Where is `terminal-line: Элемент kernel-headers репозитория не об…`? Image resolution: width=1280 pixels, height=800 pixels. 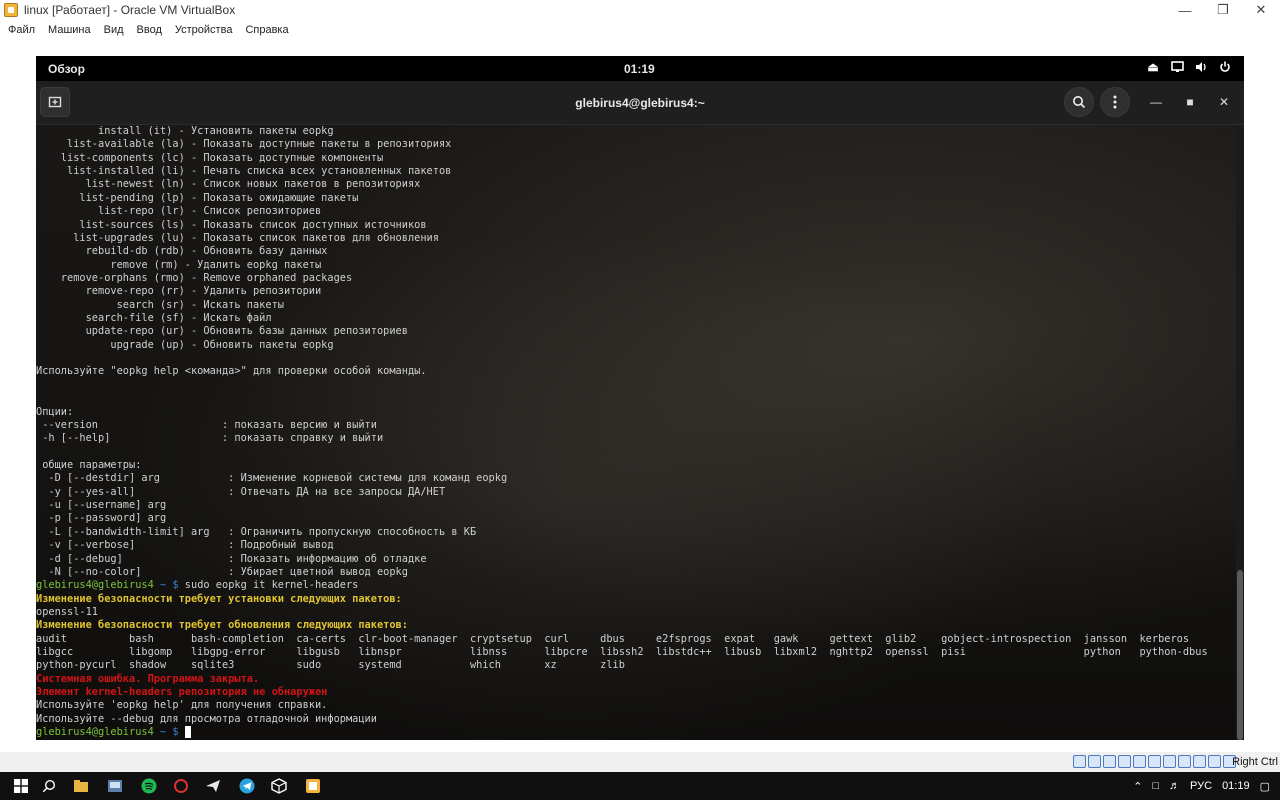 terminal-line: Элемент kernel-headers репозитория не об… is located at coordinates (182, 692).